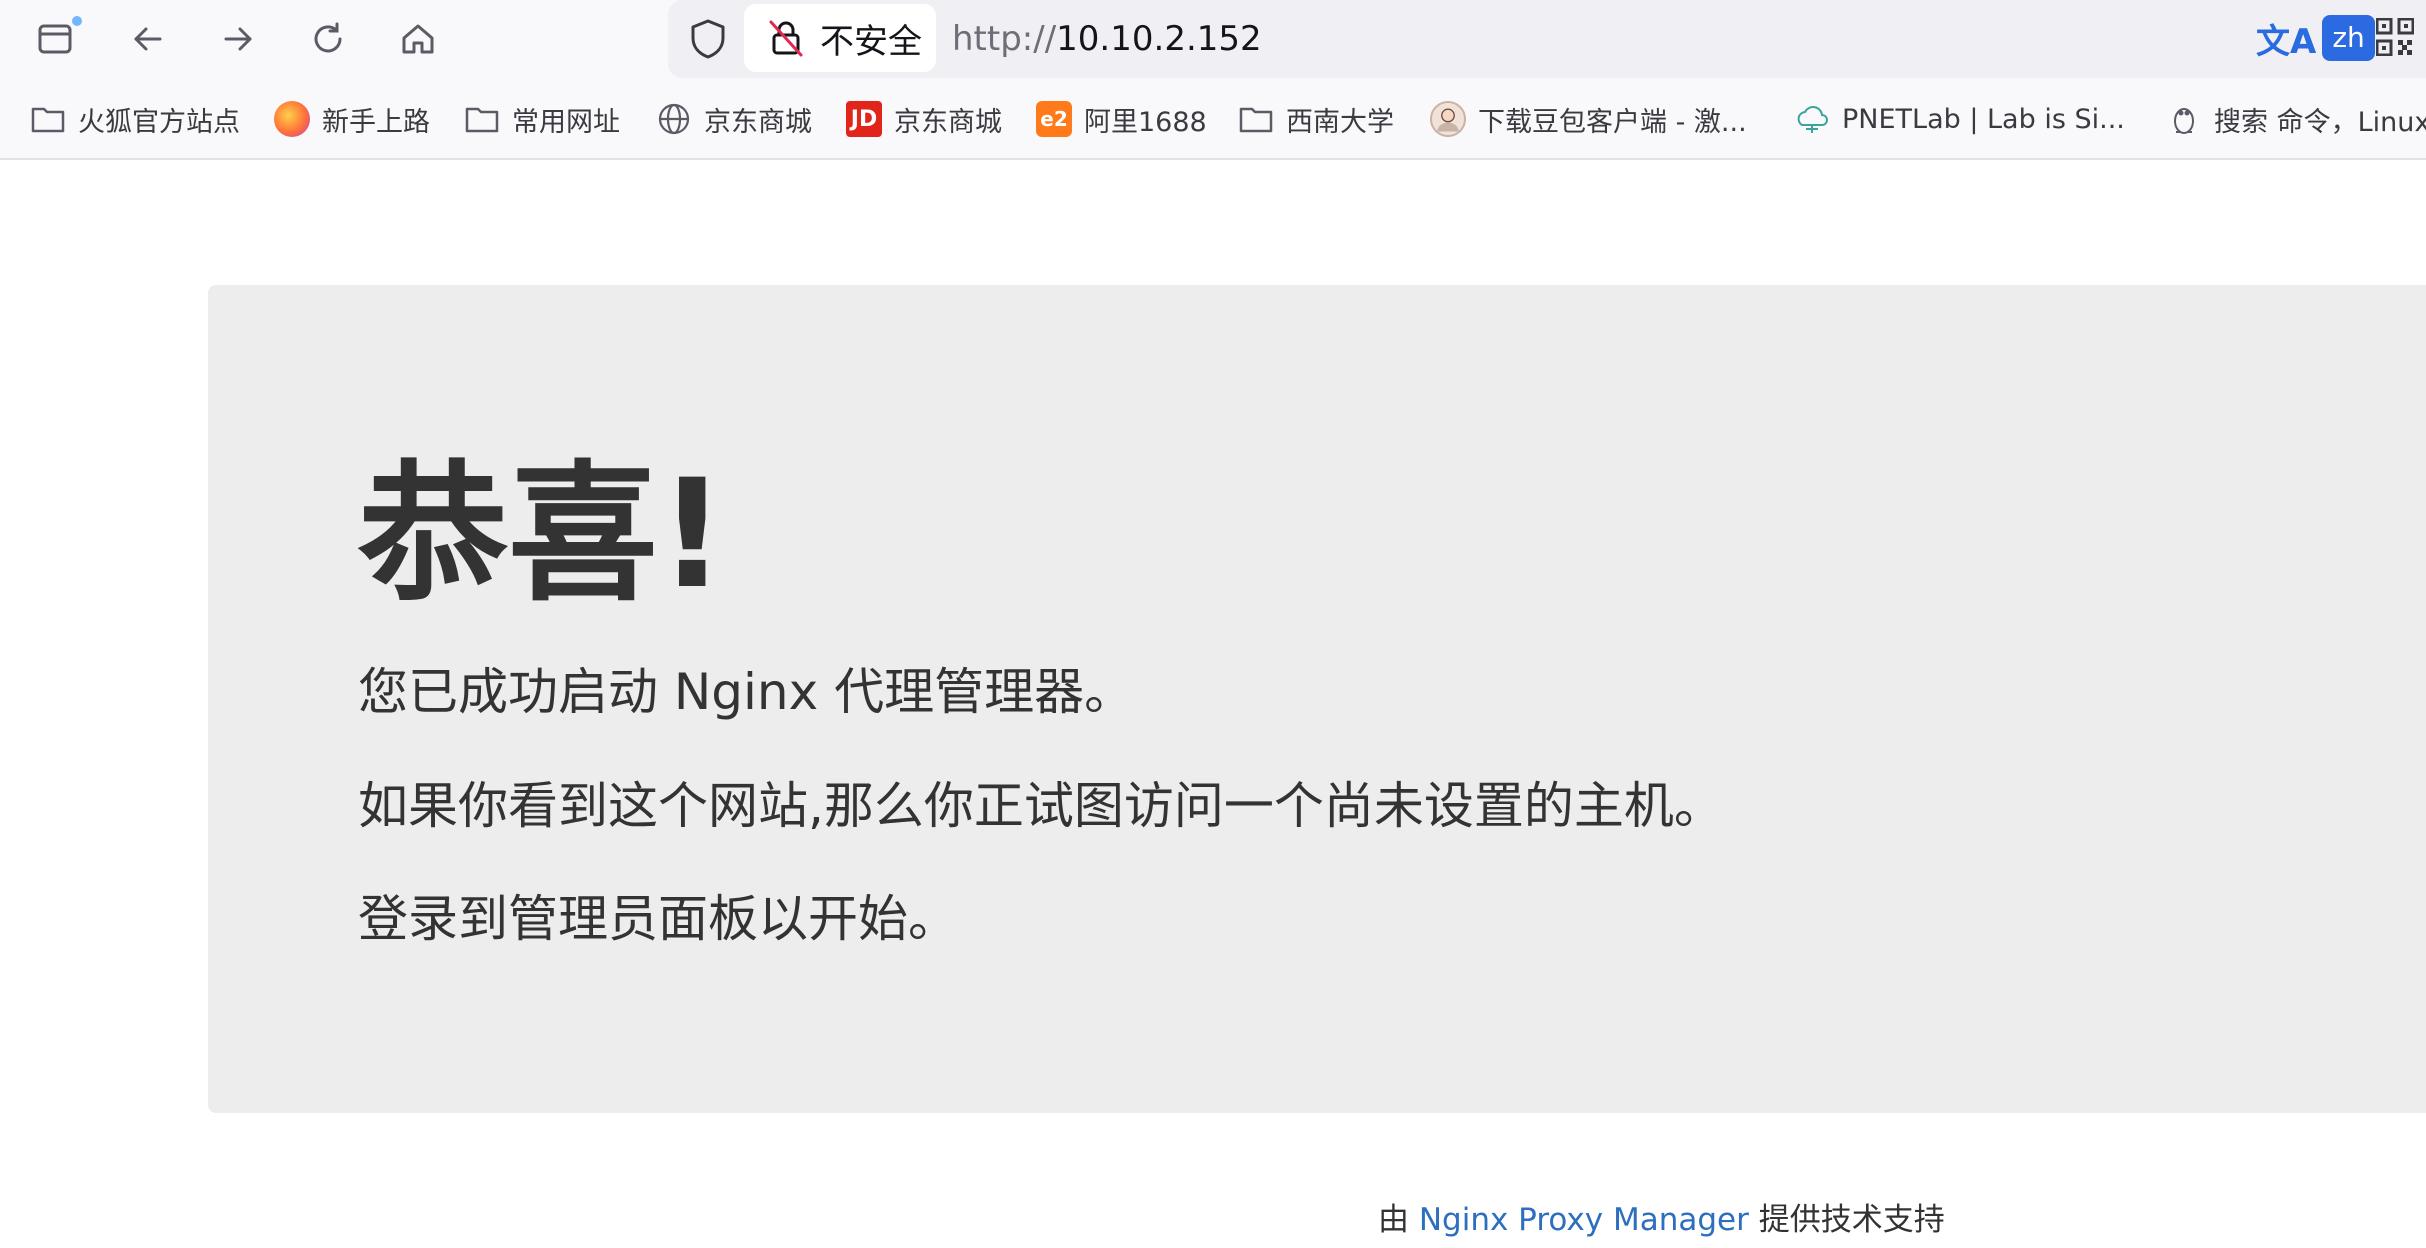 The image size is (2426, 1248). What do you see at coordinates (1004, 39) in the screenshot?
I see `url-scheme: http://` at bounding box center [1004, 39].